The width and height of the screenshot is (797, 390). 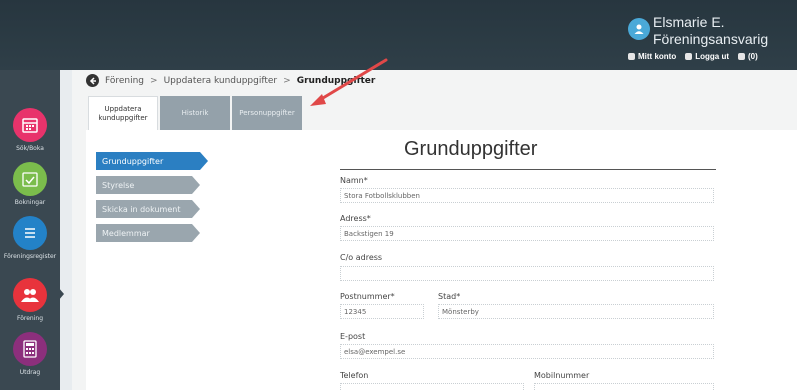 What do you see at coordinates (30, 295) in the screenshot?
I see `group-icon` at bounding box center [30, 295].